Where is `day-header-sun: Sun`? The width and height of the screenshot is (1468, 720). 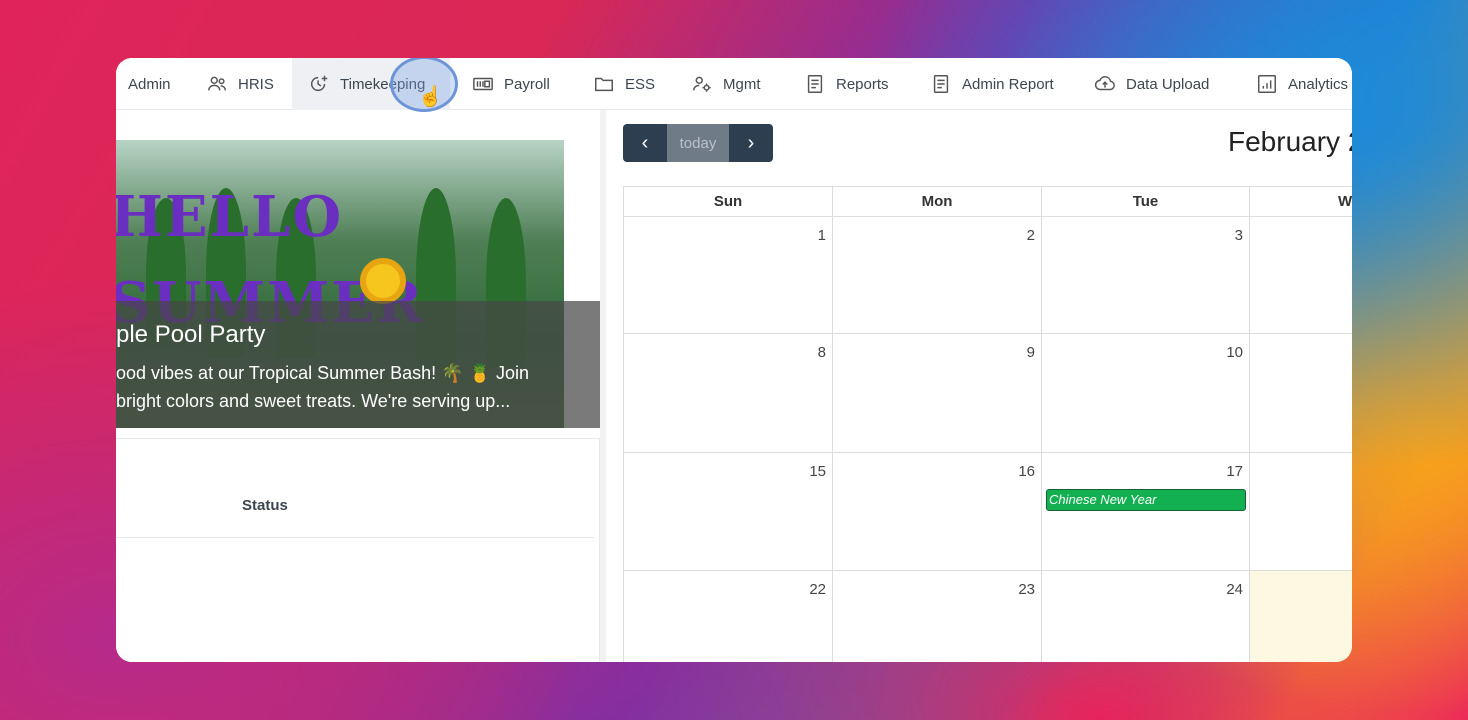
day-header-sun: Sun is located at coordinates (728, 202).